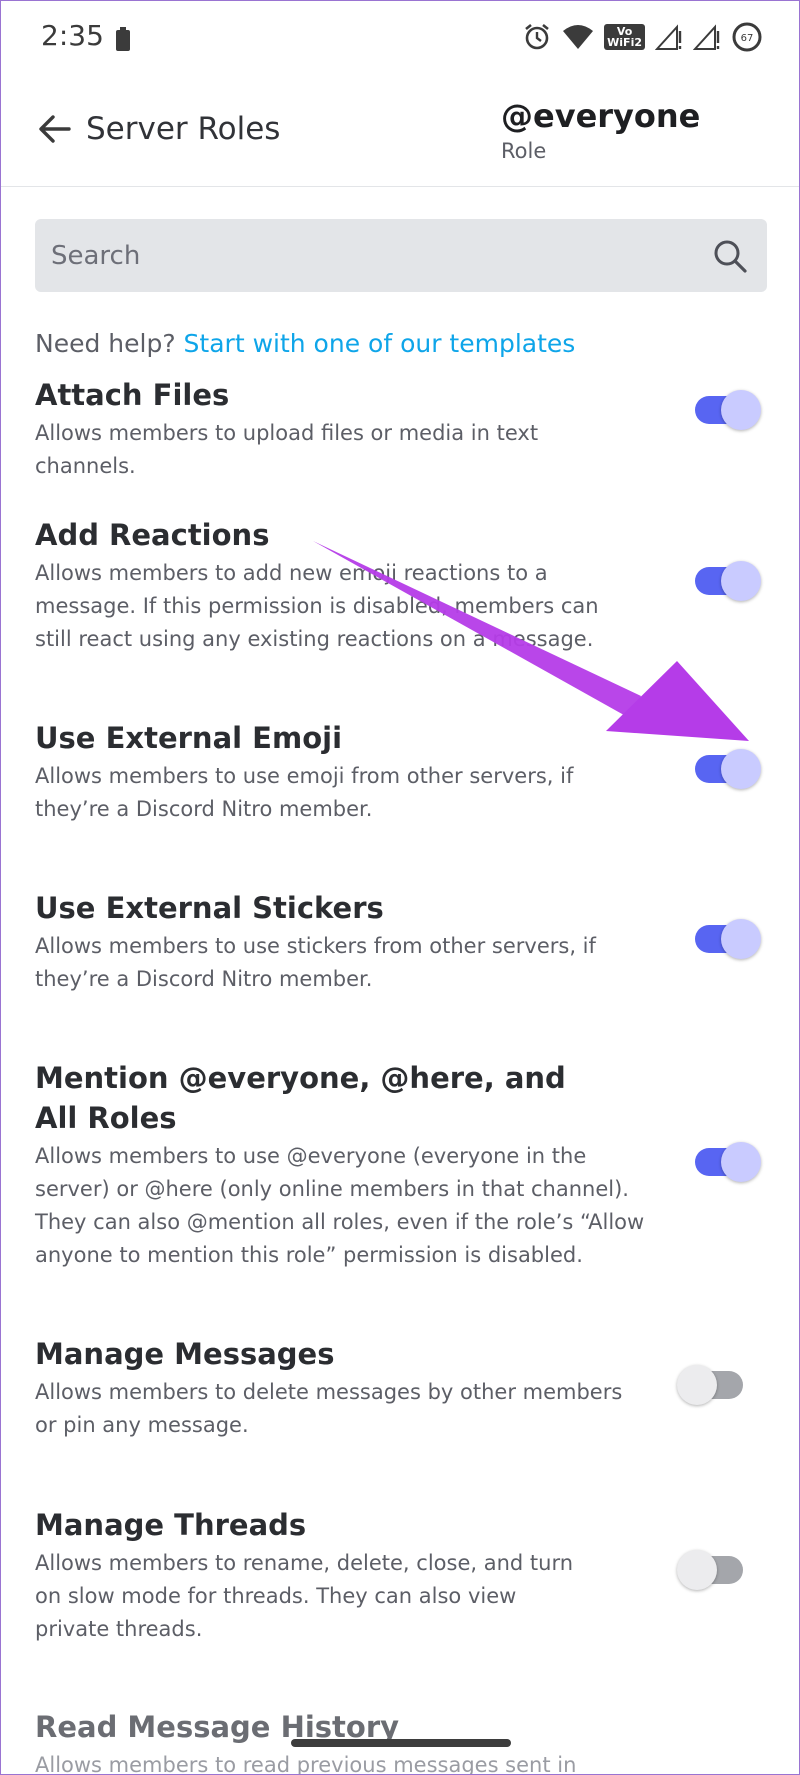  Describe the element at coordinates (300, 1098) in the screenshot. I see `permission-title: Mention @everyone, @here, and All Roles` at that location.